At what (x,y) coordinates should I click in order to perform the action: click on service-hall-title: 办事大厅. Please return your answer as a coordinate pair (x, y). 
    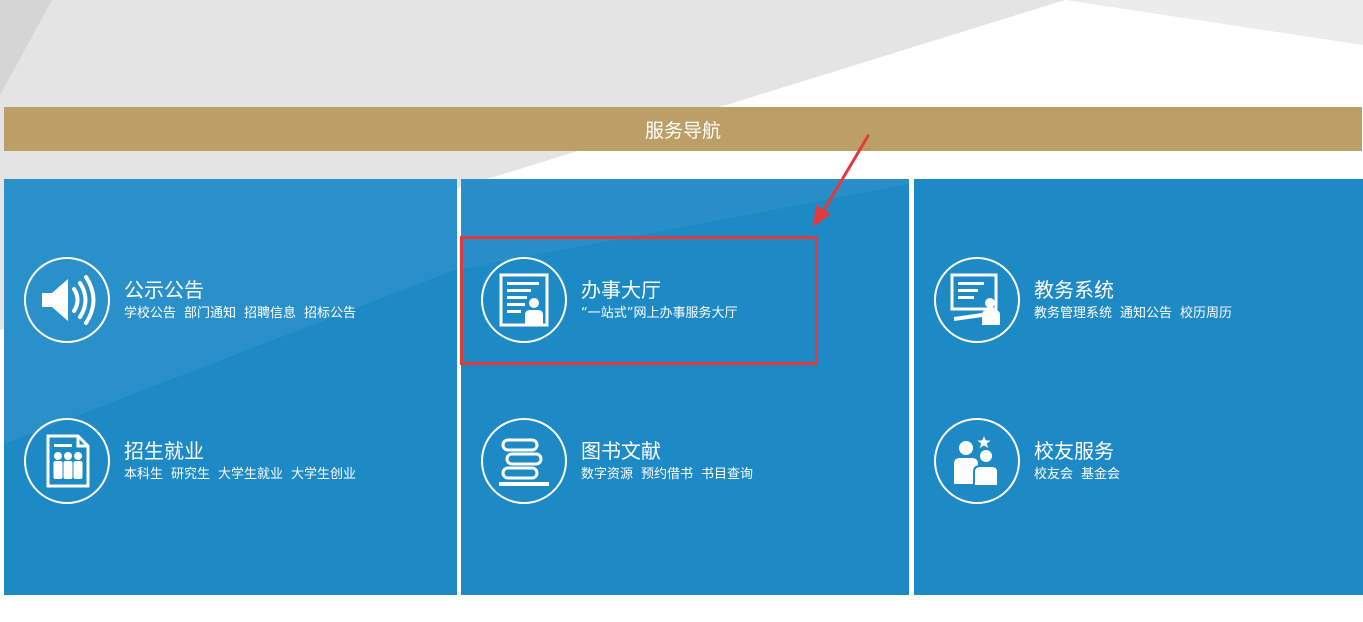
    Looking at the image, I should click on (621, 290).